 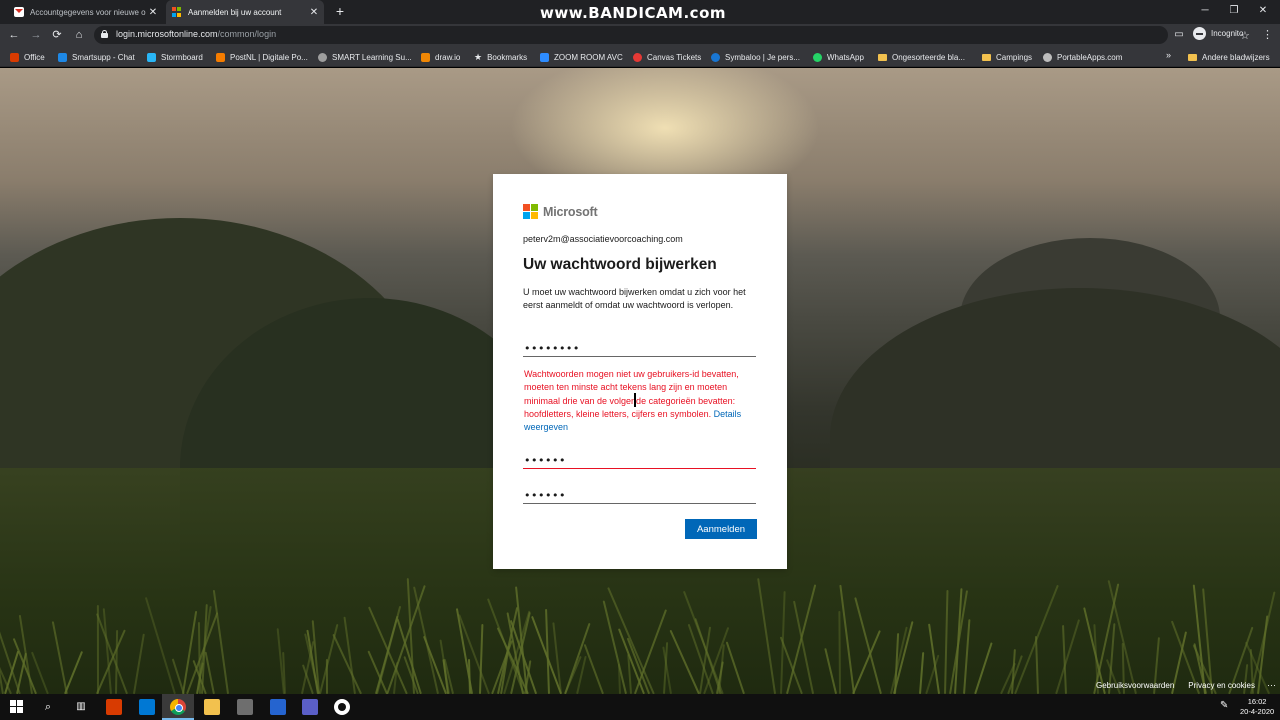 I want to click on new-tab-button: +, so click(x=340, y=11).